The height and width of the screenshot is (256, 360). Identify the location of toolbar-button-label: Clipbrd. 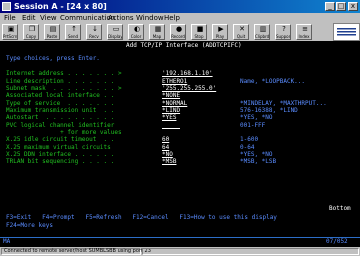
(262, 36).